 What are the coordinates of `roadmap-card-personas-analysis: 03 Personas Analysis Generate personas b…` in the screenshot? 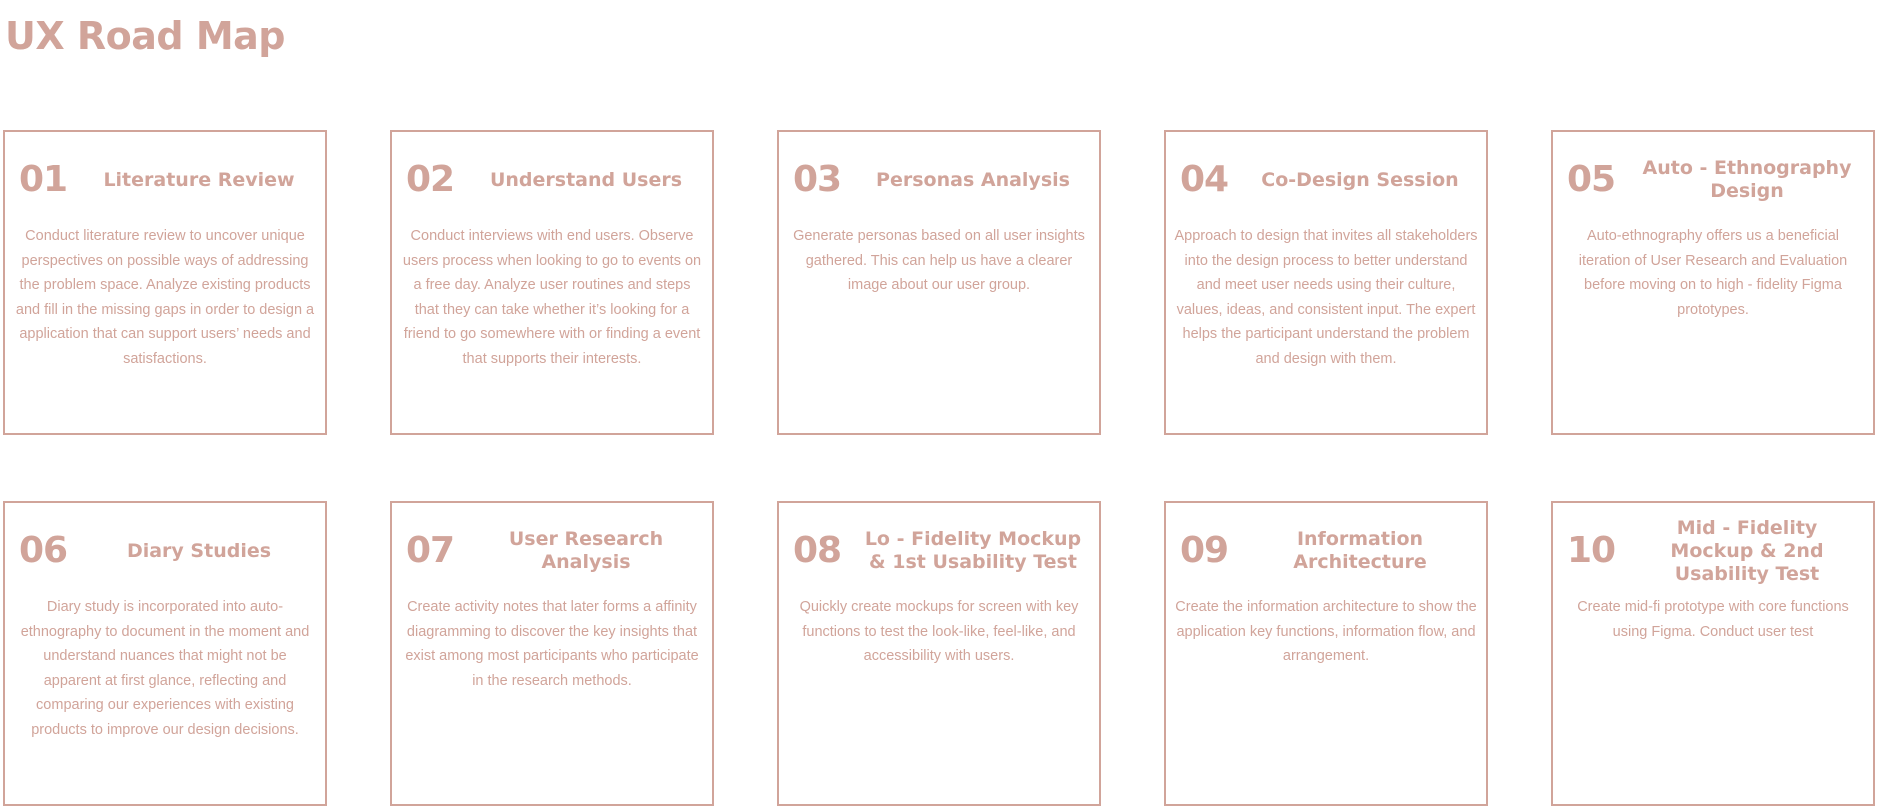 It's located at (939, 282).